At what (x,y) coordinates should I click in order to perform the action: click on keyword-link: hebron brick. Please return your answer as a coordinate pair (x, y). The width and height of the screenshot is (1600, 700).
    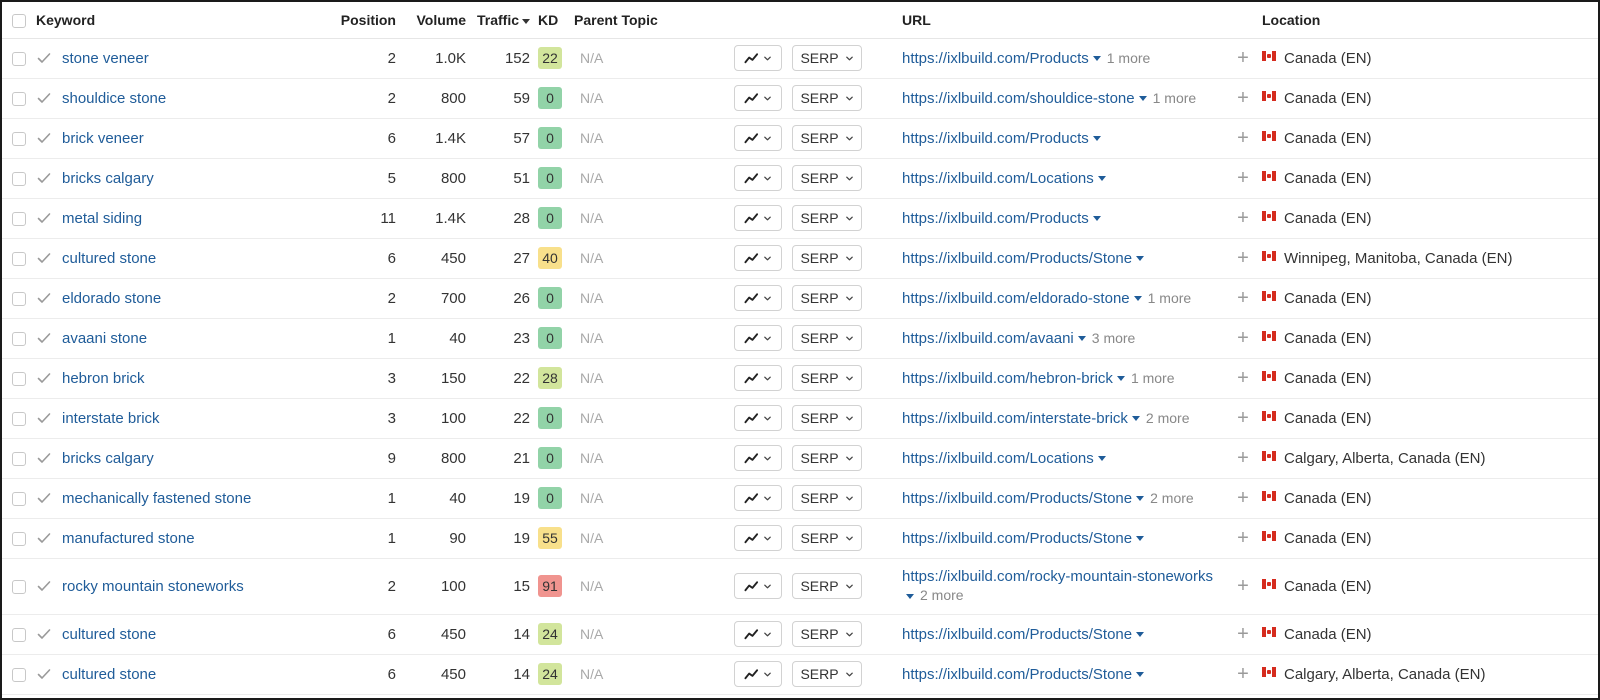
    Looking at the image, I should click on (103, 378).